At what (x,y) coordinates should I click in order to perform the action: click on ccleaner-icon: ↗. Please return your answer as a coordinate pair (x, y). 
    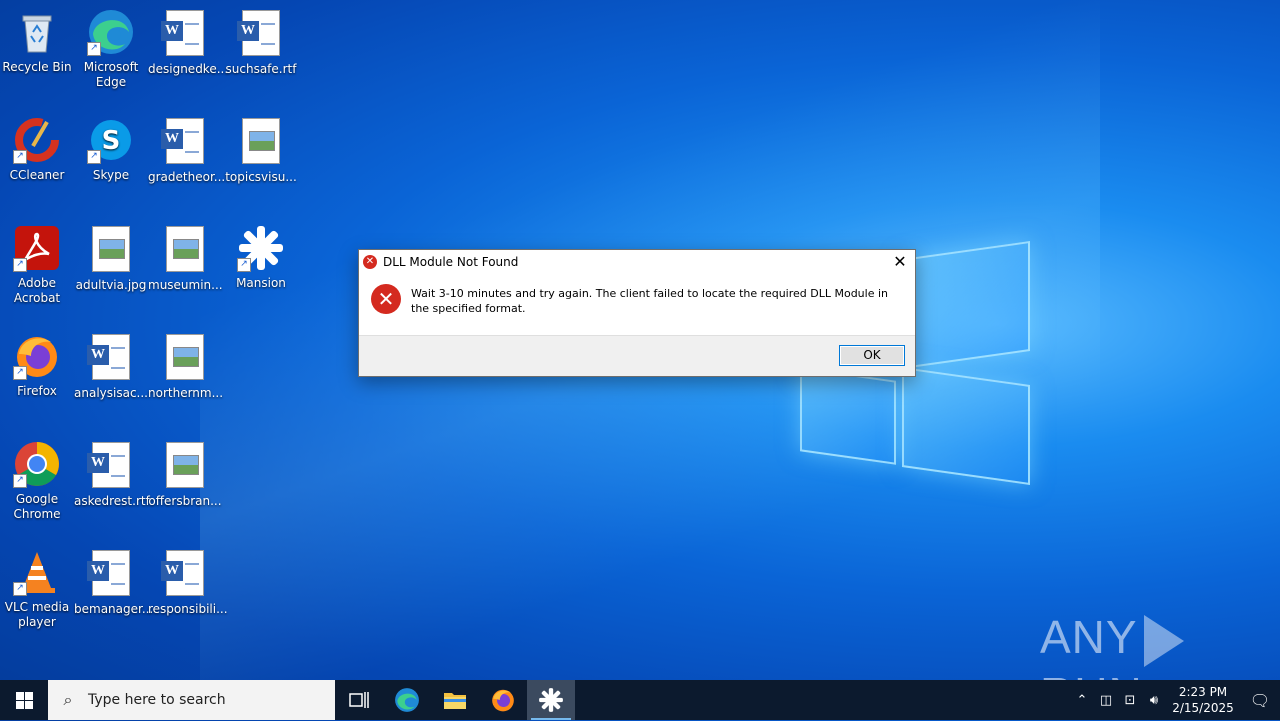
    Looking at the image, I should click on (37, 140).